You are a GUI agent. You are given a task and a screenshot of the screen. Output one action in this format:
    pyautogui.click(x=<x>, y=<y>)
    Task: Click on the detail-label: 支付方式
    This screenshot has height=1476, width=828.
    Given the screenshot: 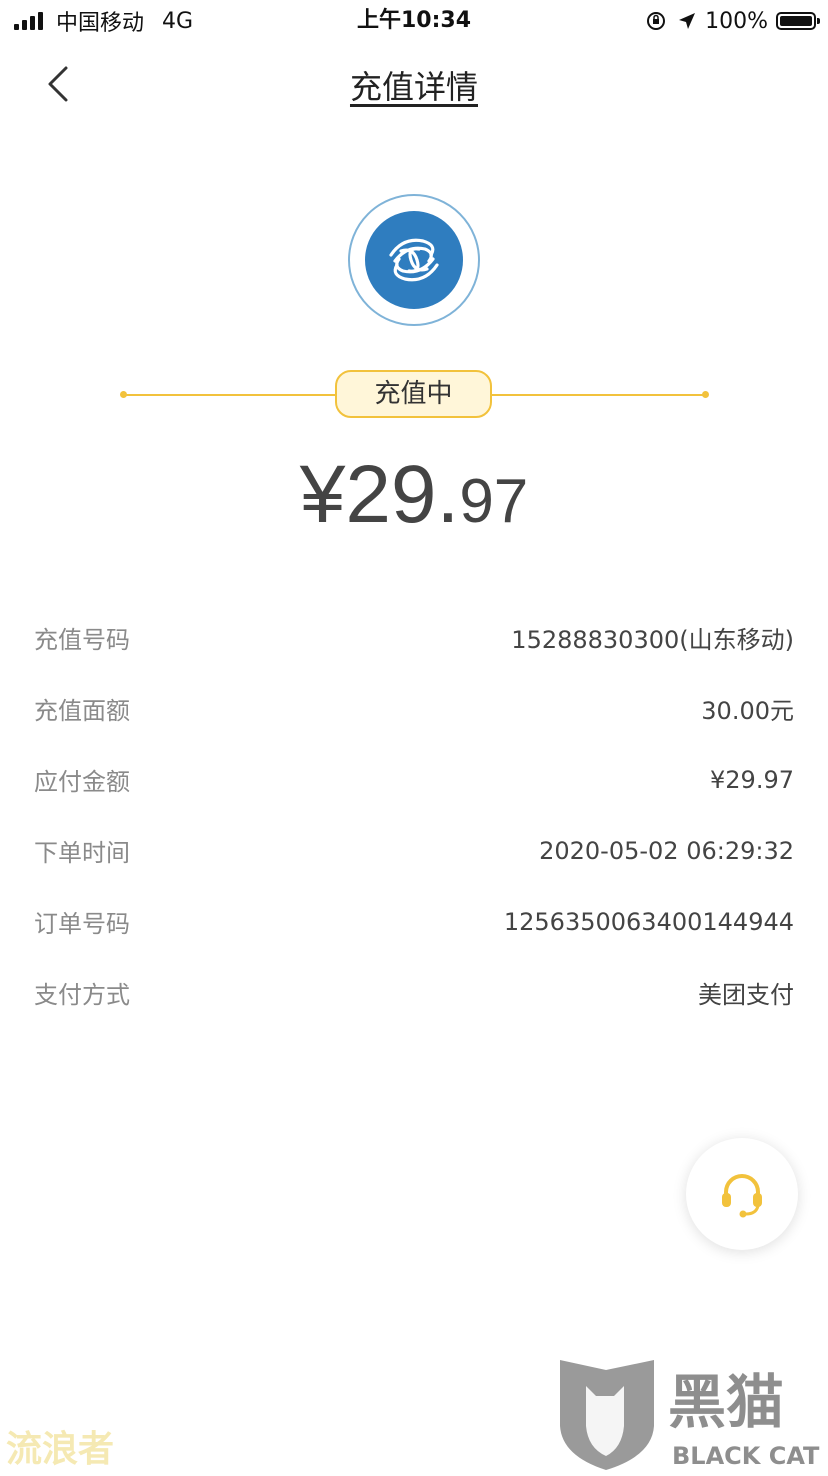 What is the action you would take?
    pyautogui.click(x=82, y=995)
    